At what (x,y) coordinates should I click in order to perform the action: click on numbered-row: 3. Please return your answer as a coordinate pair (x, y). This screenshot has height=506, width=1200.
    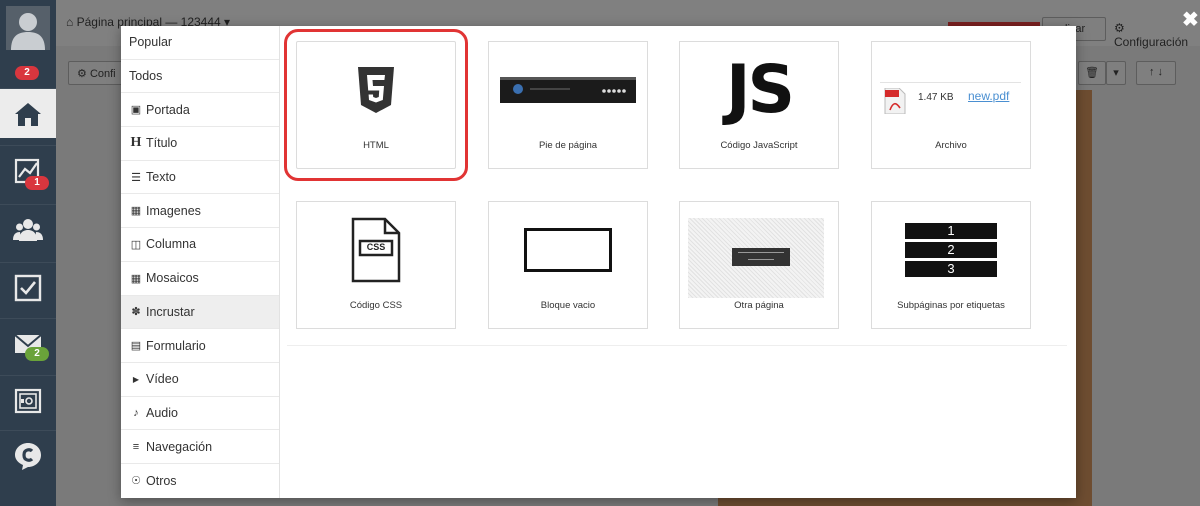
    Looking at the image, I should click on (951, 269).